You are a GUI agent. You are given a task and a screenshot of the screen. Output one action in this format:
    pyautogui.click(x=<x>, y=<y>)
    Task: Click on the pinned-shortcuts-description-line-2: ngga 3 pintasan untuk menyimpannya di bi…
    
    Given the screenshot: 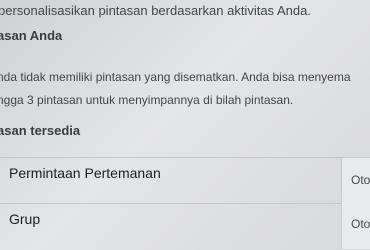 What is the action you would take?
    pyautogui.click(x=147, y=100)
    